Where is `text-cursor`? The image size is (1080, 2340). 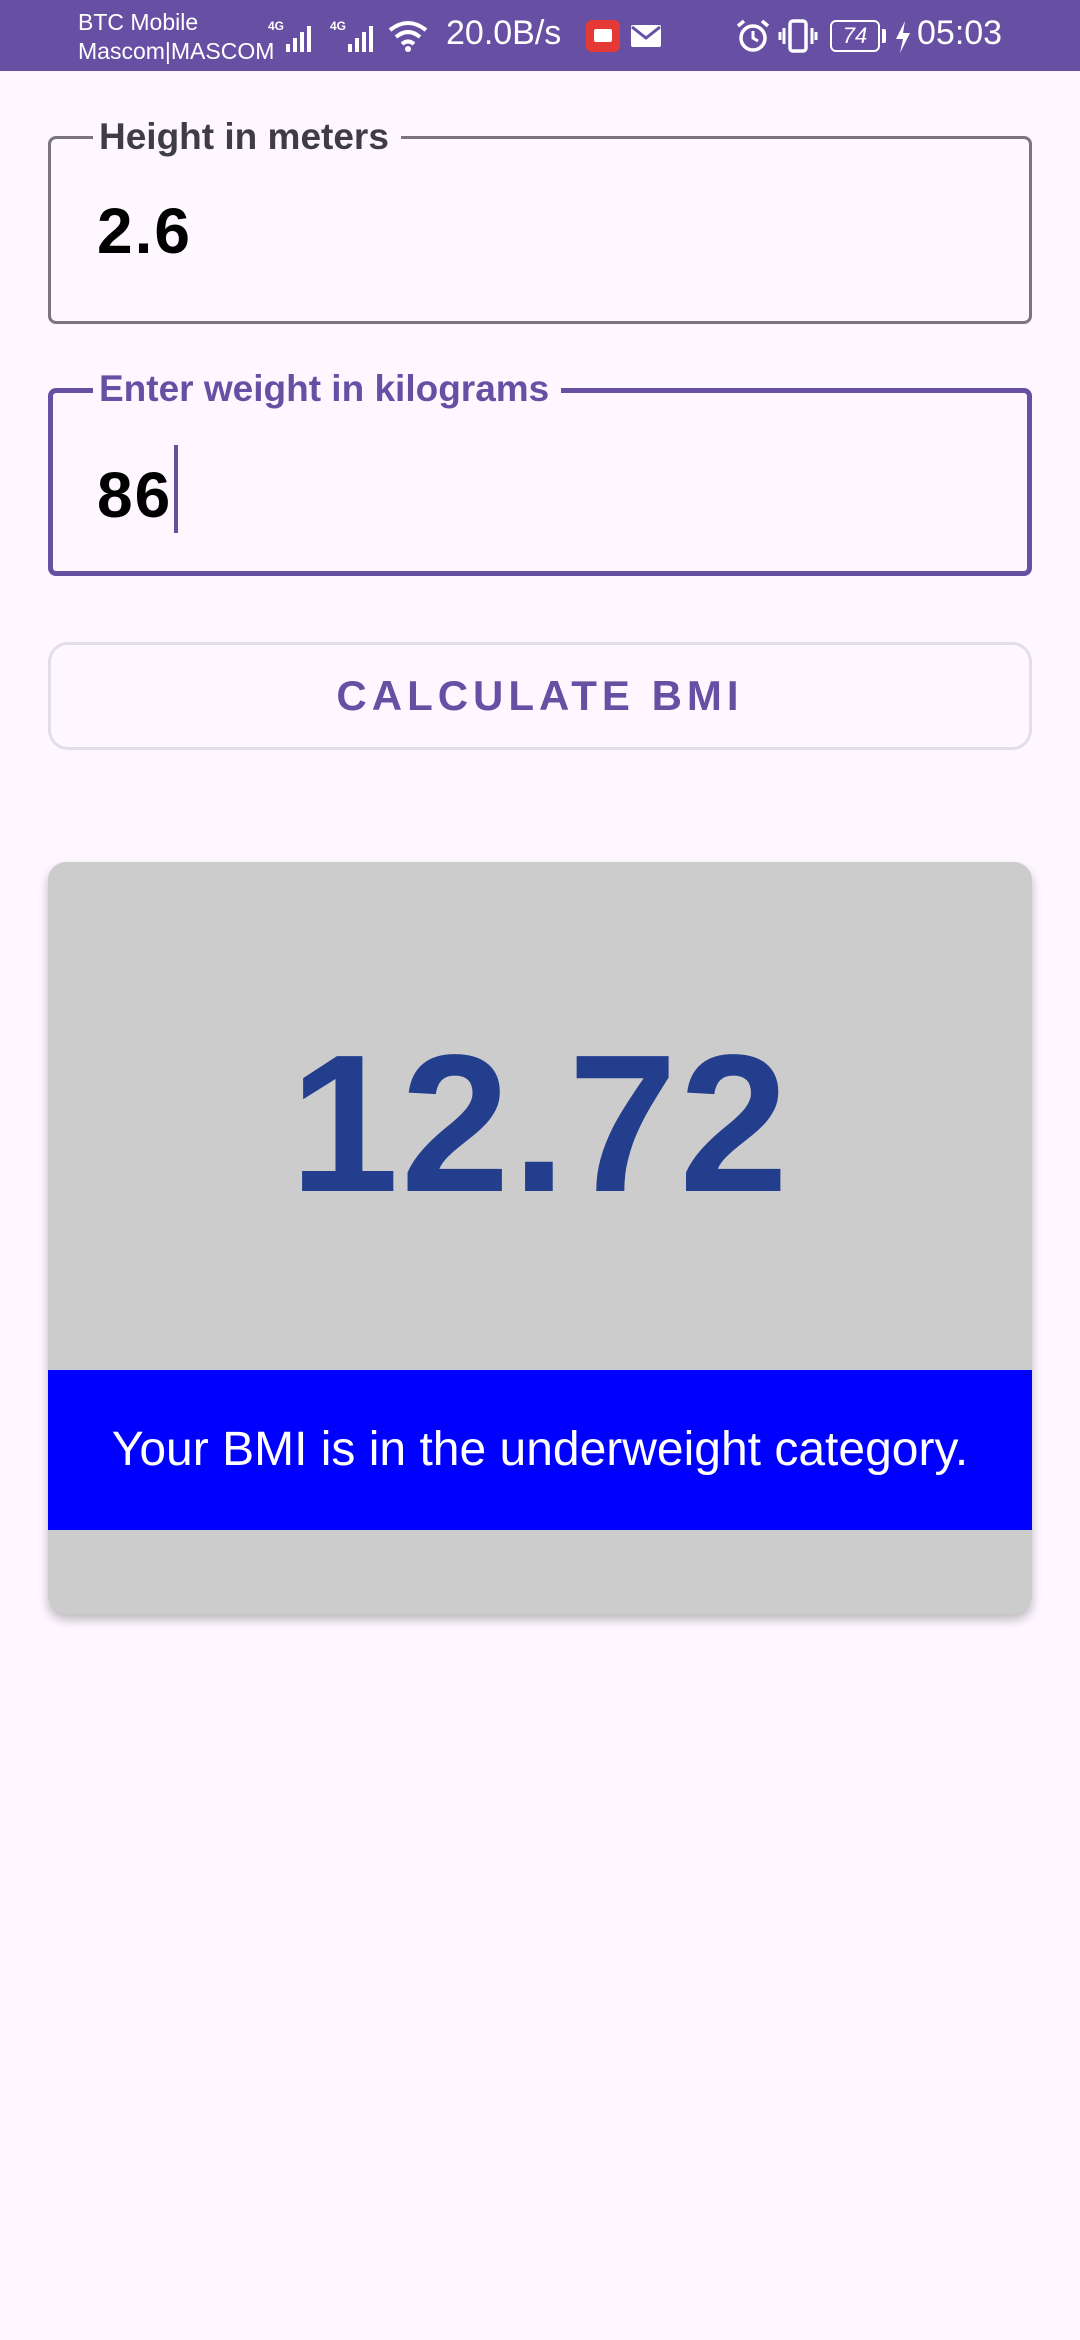
text-cursor is located at coordinates (176, 489).